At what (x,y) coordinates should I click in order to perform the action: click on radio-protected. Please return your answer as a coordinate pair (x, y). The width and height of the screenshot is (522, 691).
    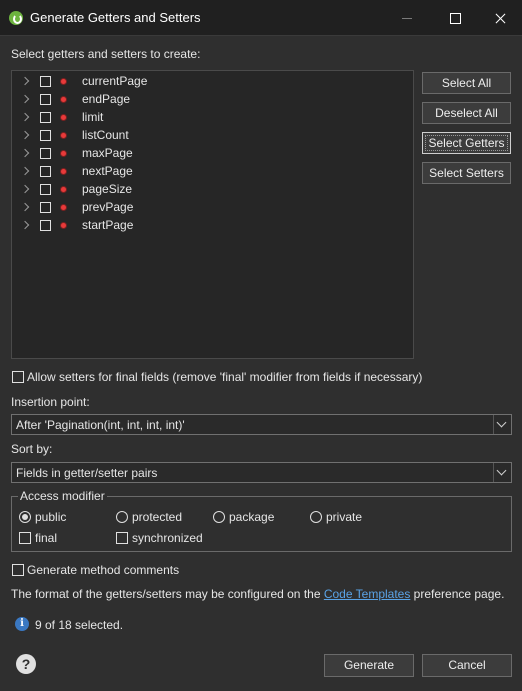
    Looking at the image, I should click on (122, 517).